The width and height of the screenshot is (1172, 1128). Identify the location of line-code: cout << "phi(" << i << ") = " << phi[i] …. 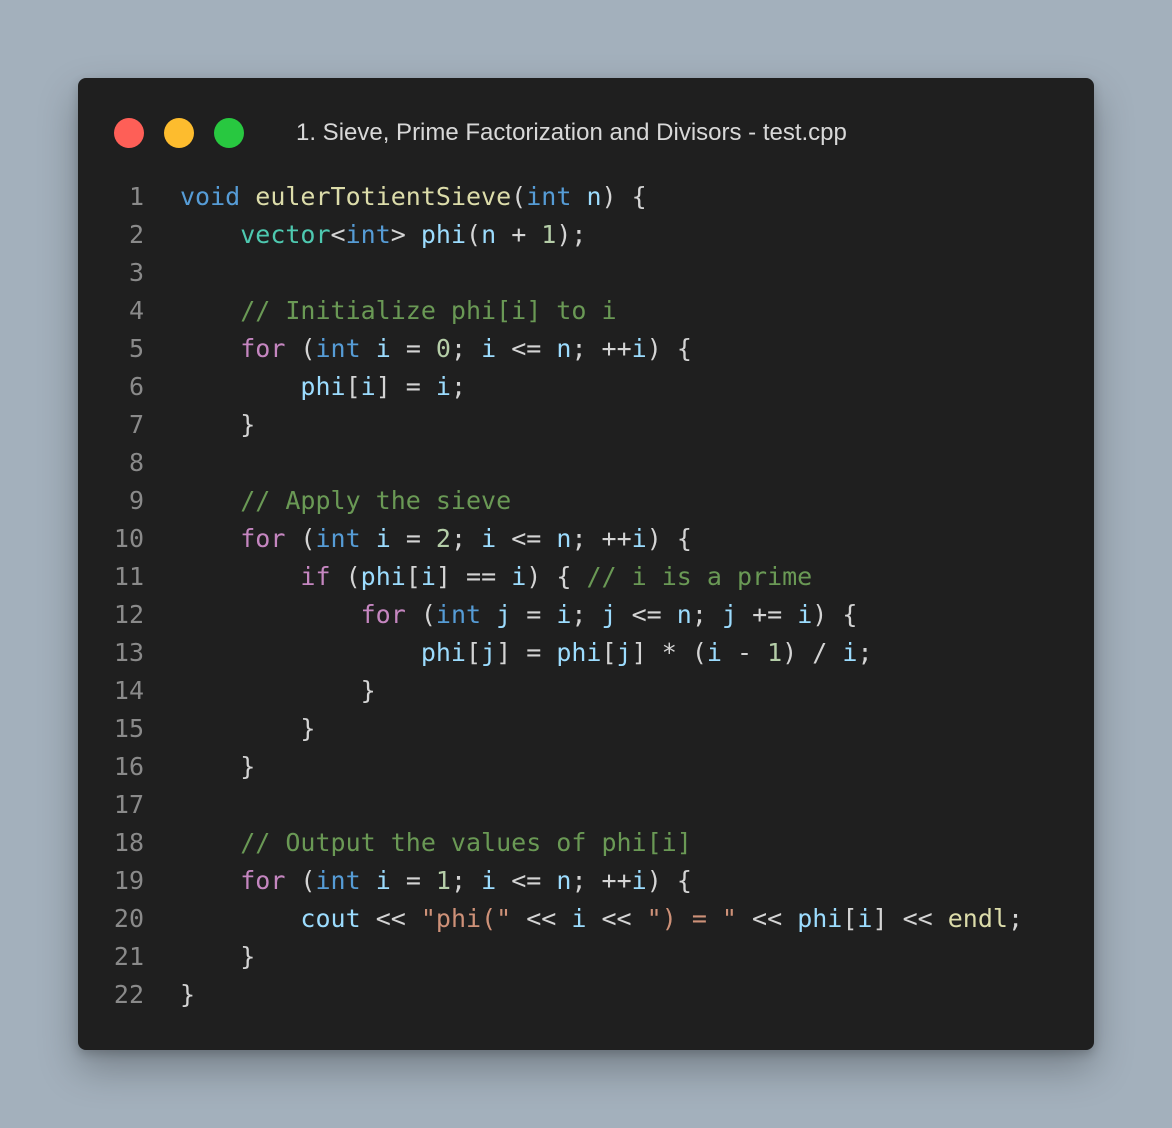
(601, 919).